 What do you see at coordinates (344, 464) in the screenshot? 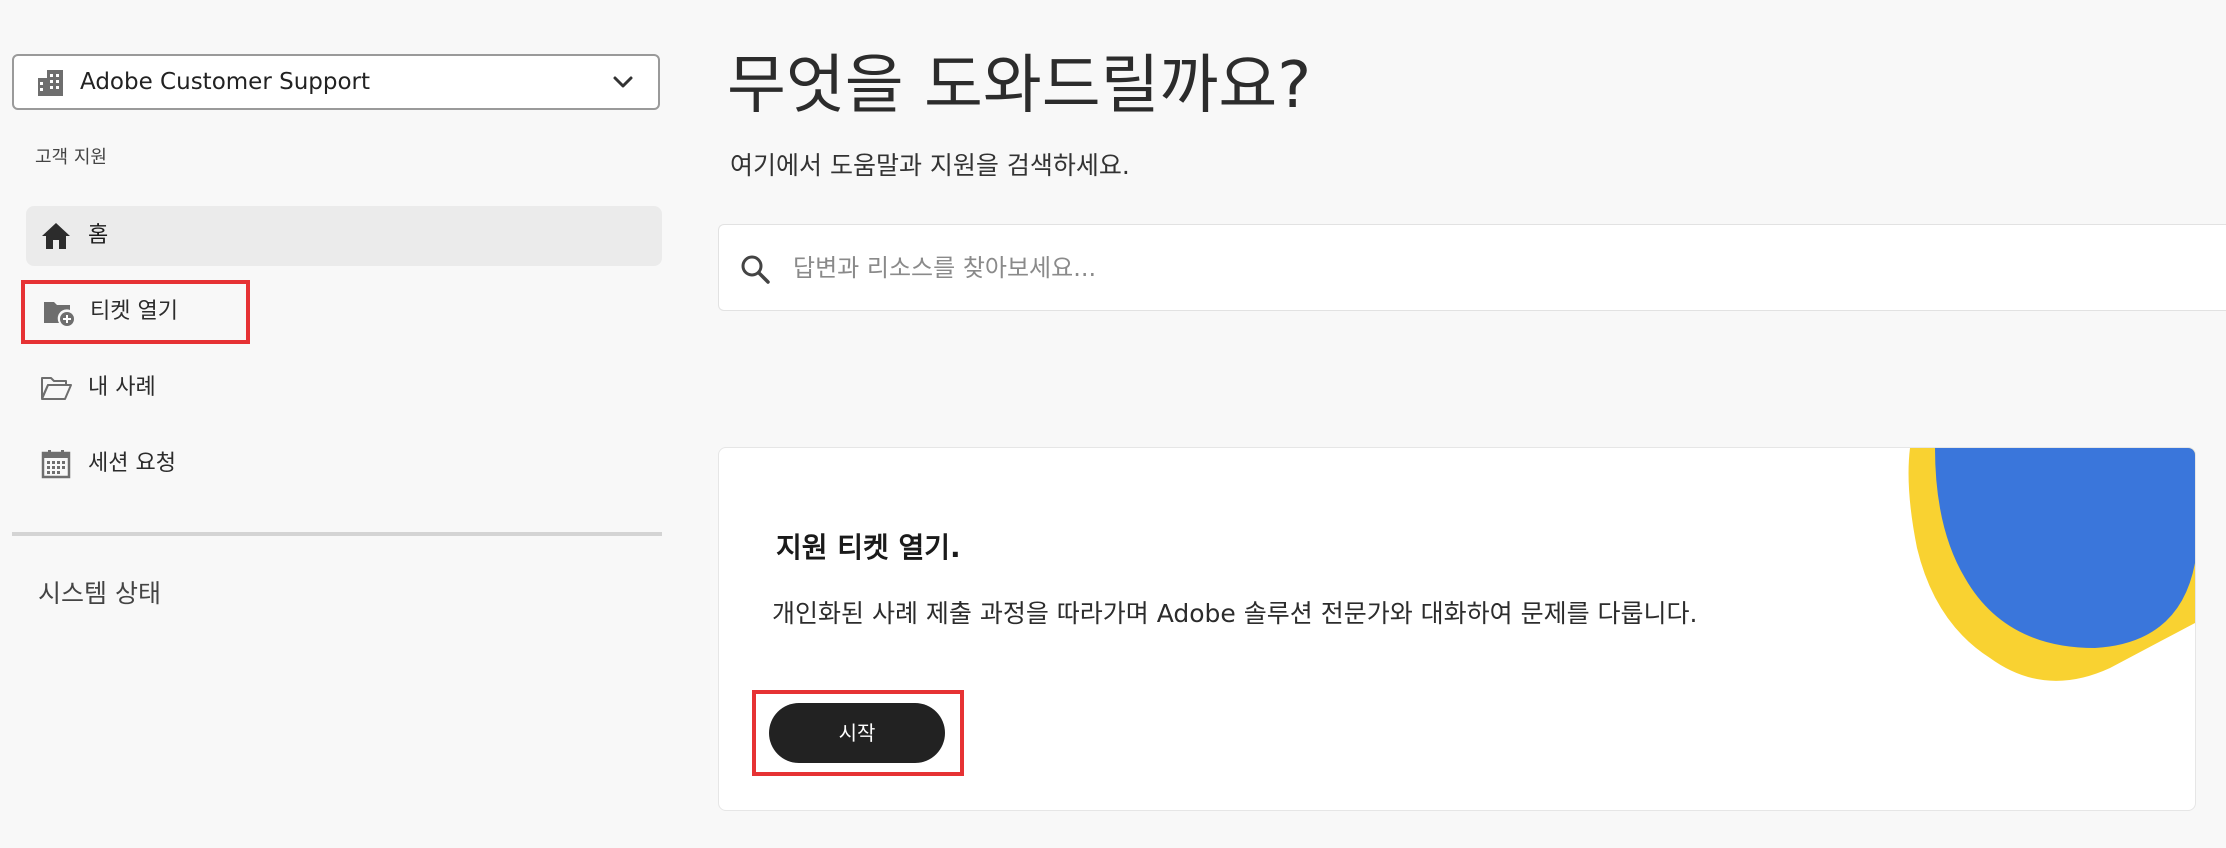
I see `sidebar-item-session-request: 세션 요청` at bounding box center [344, 464].